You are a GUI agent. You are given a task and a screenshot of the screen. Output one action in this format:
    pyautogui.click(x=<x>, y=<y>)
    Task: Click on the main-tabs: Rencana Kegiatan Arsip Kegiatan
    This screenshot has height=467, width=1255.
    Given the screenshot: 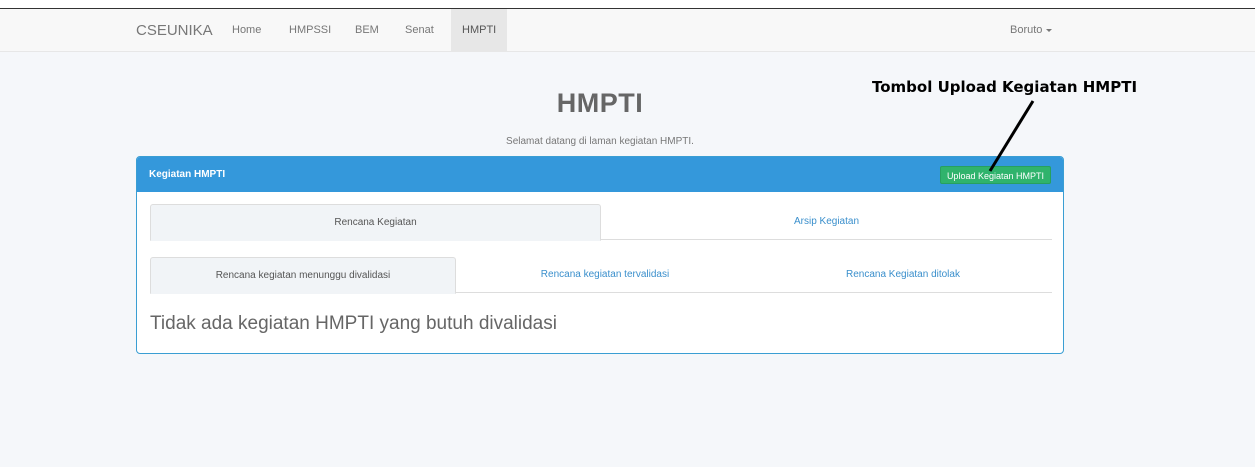 What is the action you would take?
    pyautogui.click(x=601, y=222)
    